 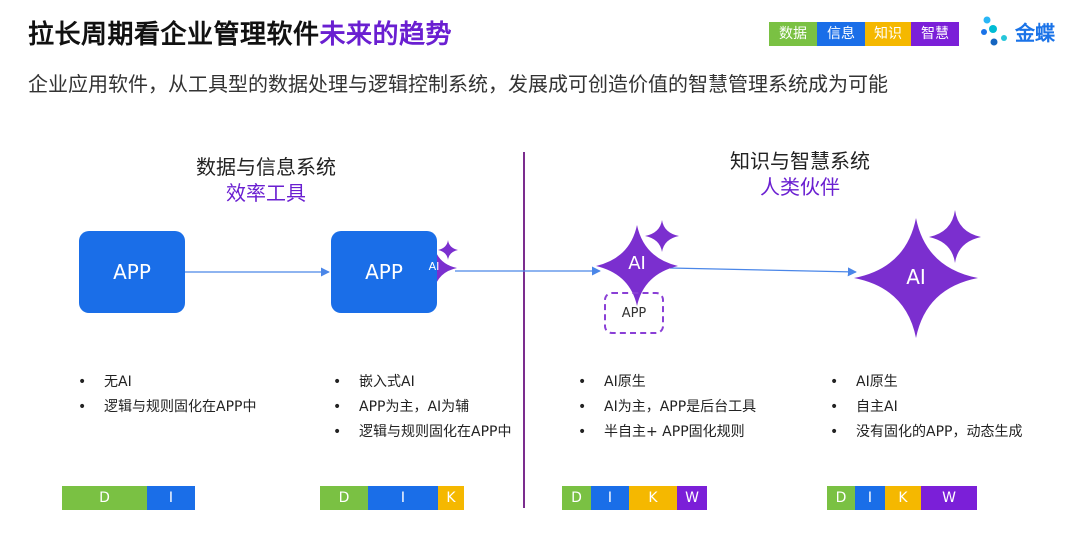 I want to click on list-item: 半自主+ APP固化规则, so click(x=667, y=432).